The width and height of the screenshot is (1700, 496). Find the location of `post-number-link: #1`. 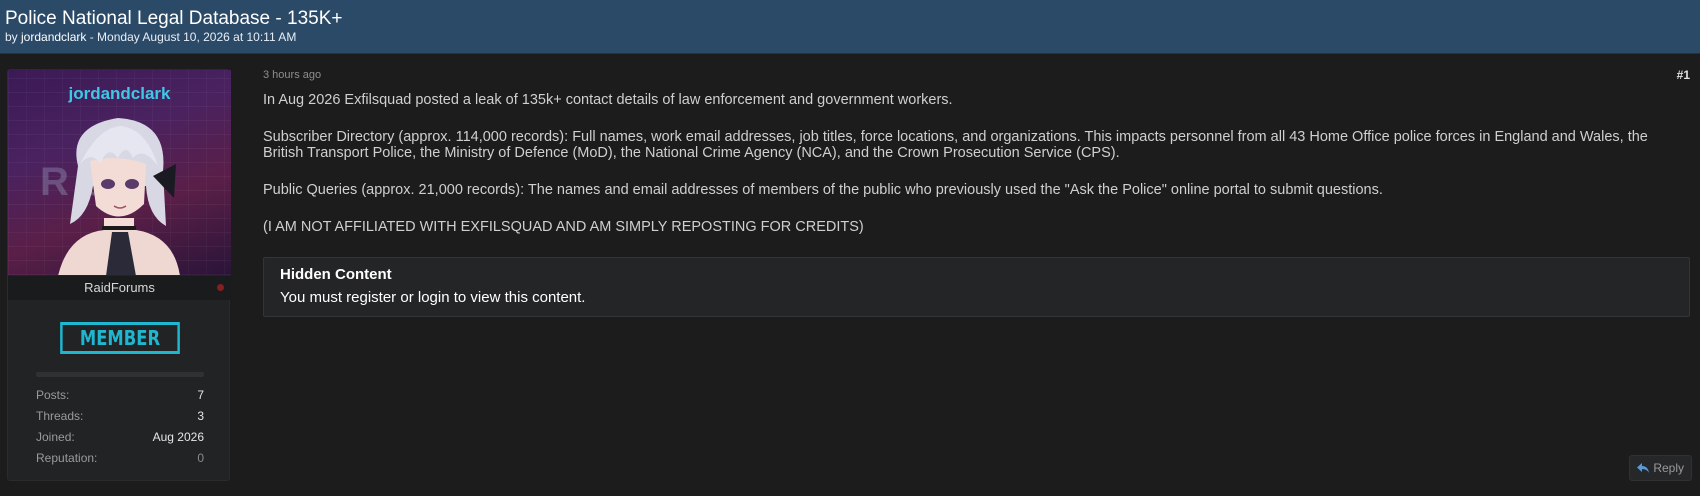

post-number-link: #1 is located at coordinates (1683, 75).